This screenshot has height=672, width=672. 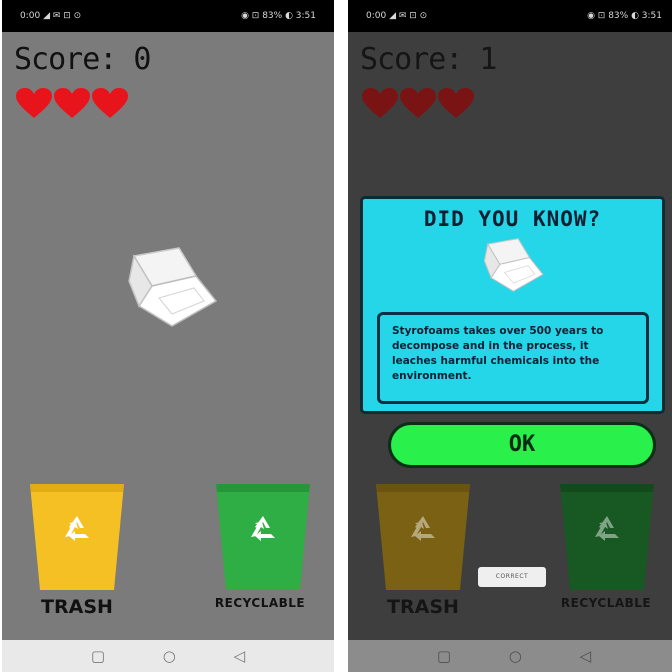 What do you see at coordinates (428, 59) in the screenshot?
I see `score-label: Score: 1` at bounding box center [428, 59].